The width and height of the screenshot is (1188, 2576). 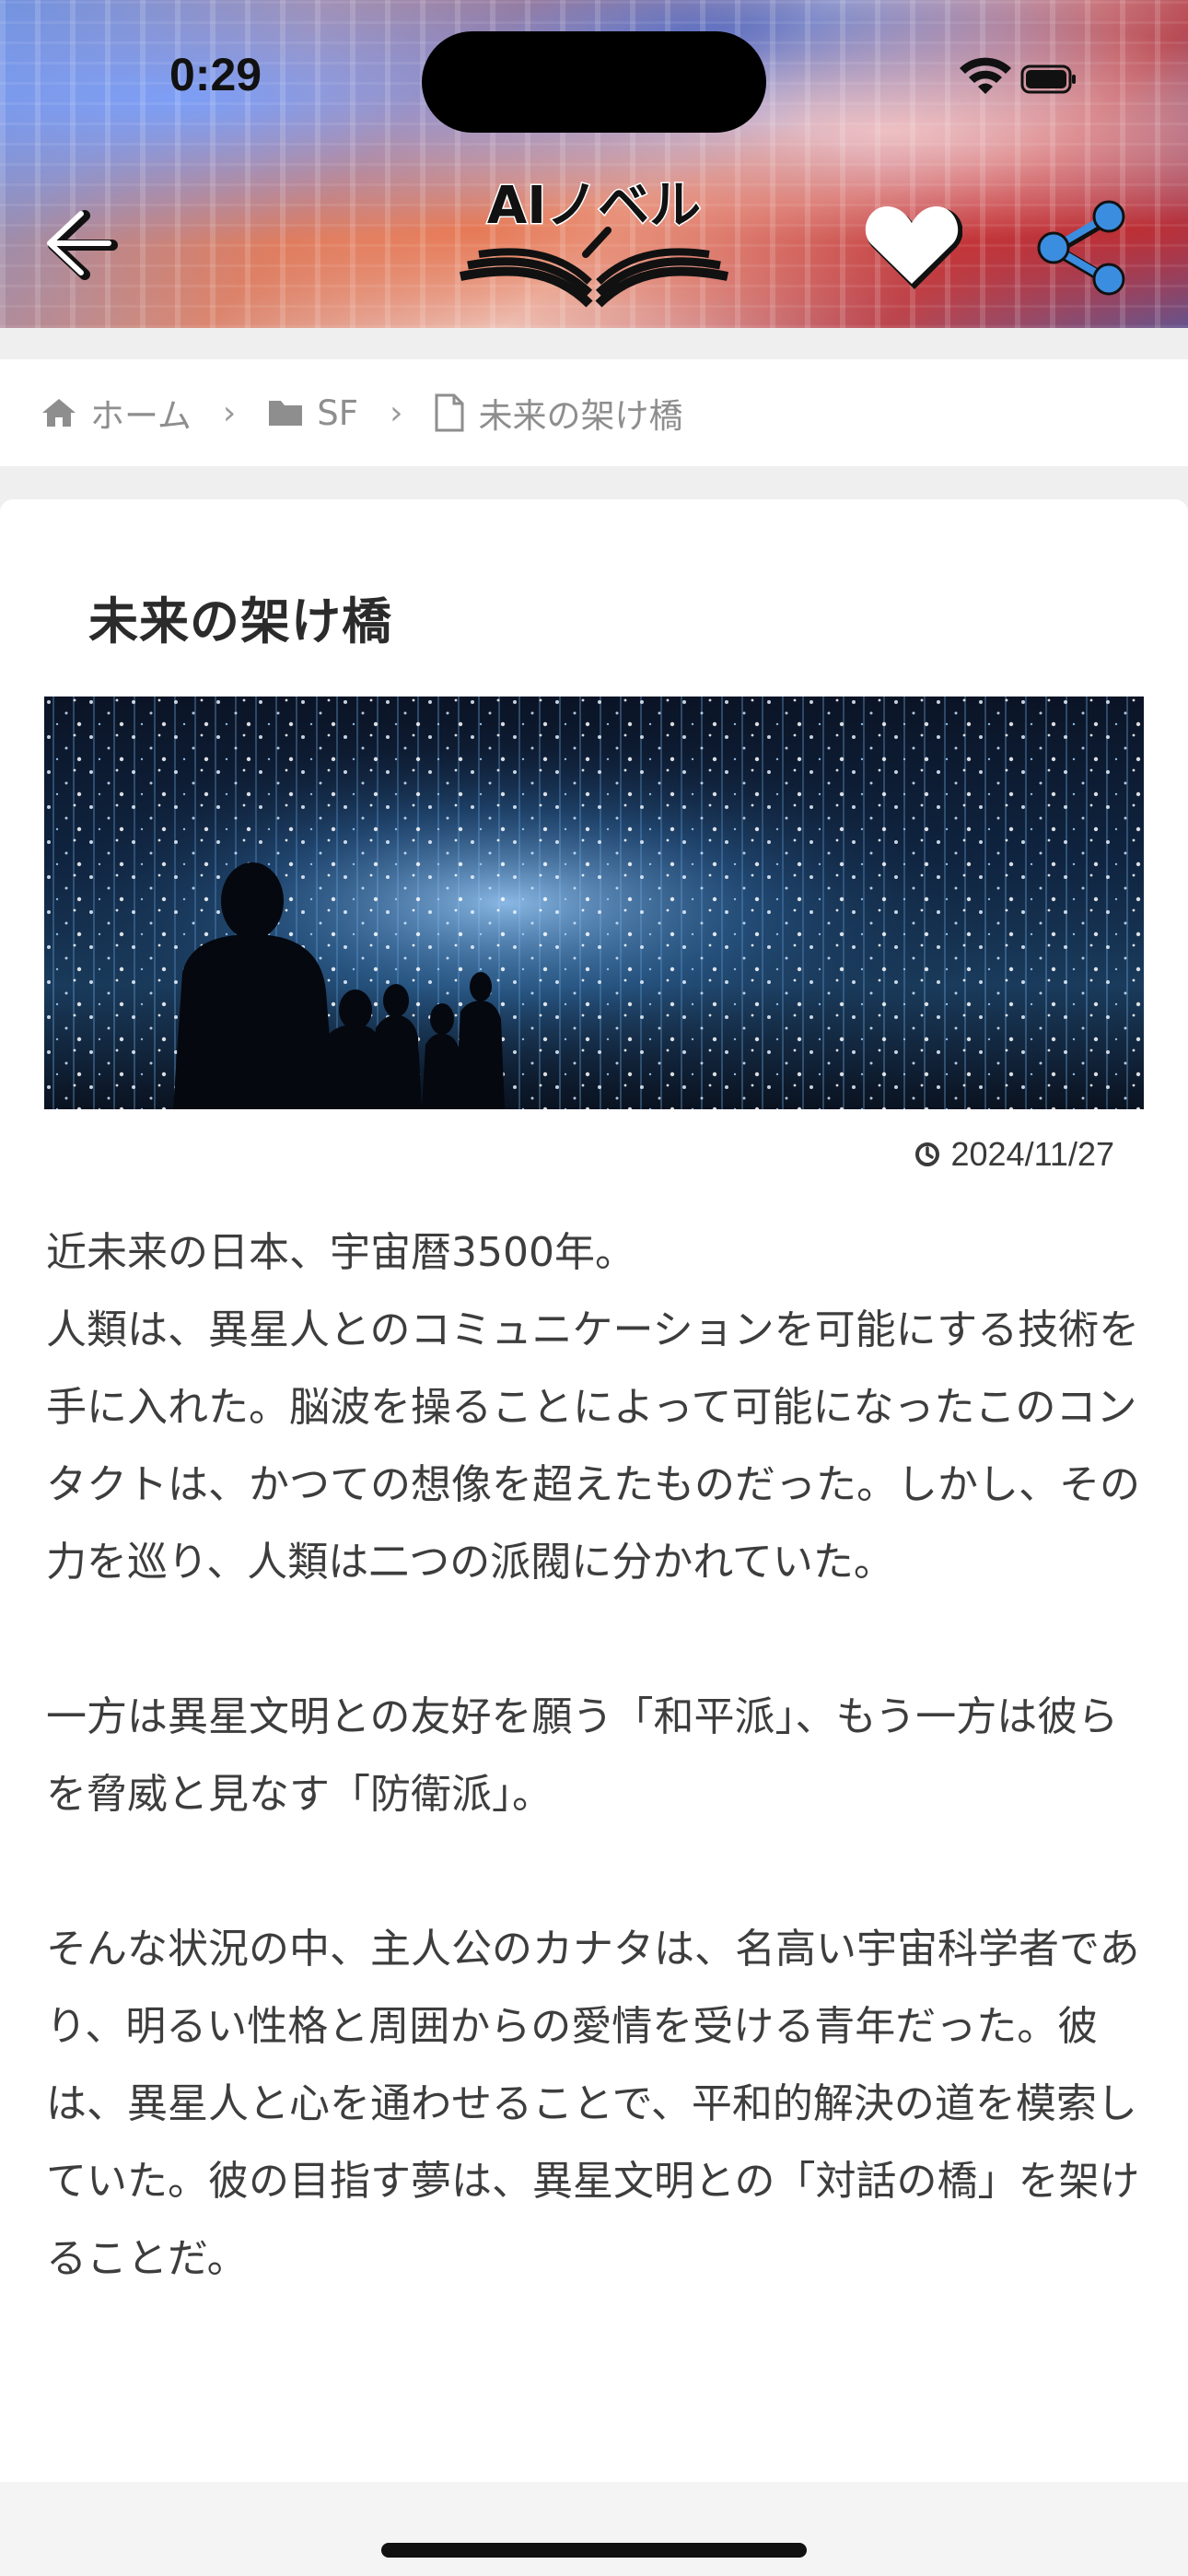 I want to click on hero-illustration, so click(x=594, y=903).